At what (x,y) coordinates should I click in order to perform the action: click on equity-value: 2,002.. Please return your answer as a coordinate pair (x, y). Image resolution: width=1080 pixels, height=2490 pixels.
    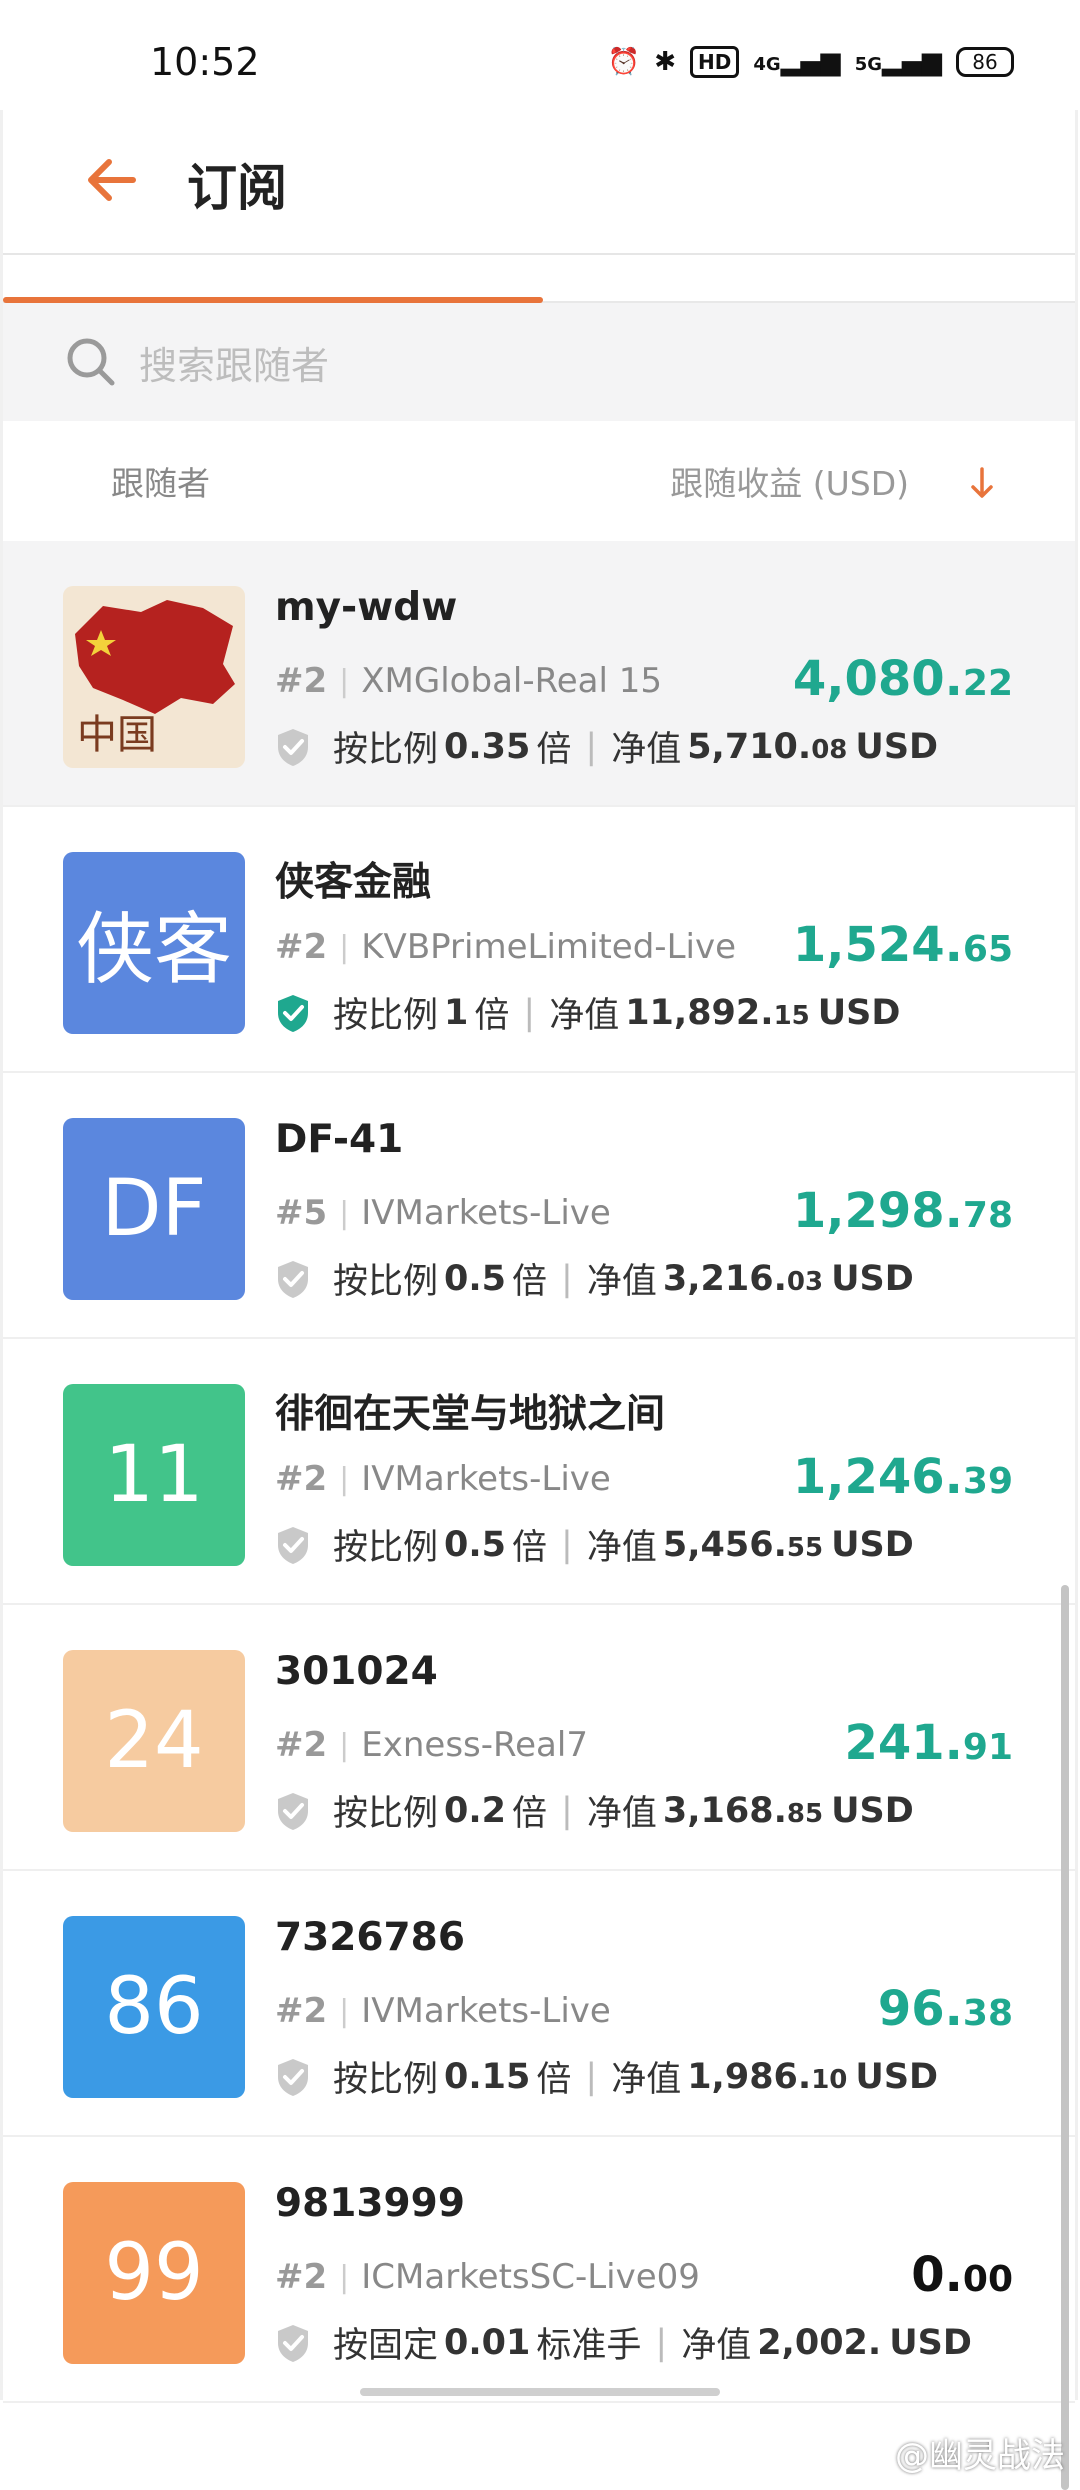
    Looking at the image, I should click on (819, 2343).